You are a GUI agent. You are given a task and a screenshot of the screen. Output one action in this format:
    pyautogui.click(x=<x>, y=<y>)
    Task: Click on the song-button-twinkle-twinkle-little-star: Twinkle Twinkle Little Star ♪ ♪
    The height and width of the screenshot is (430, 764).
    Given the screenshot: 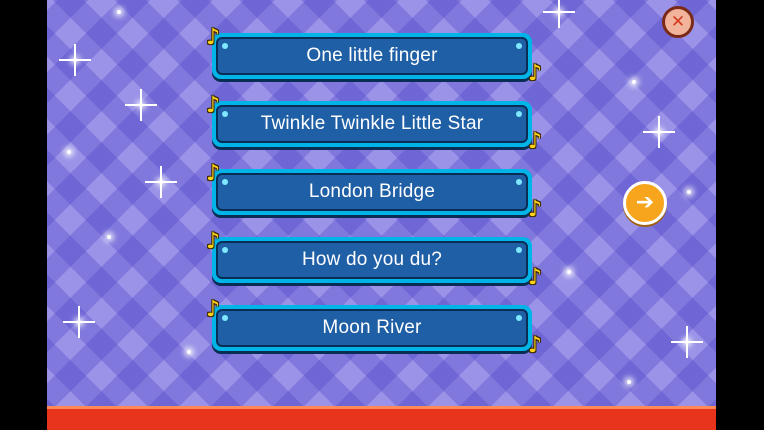 What is the action you would take?
    pyautogui.click(x=374, y=124)
    